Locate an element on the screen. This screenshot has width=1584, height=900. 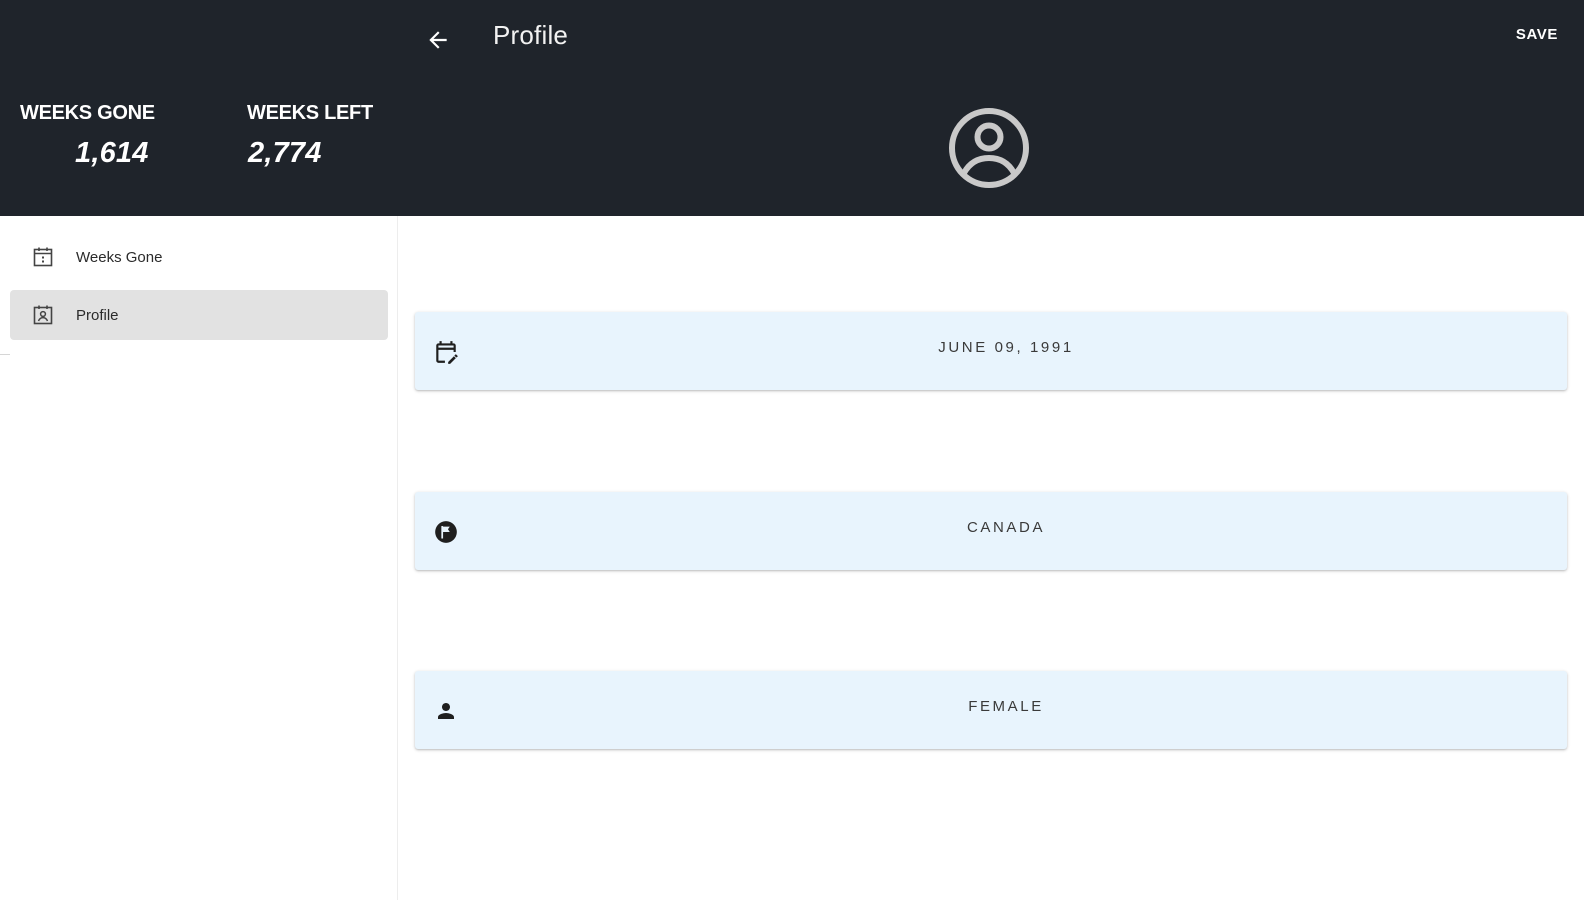
gender-field: FEMALE is located at coordinates (991, 710).